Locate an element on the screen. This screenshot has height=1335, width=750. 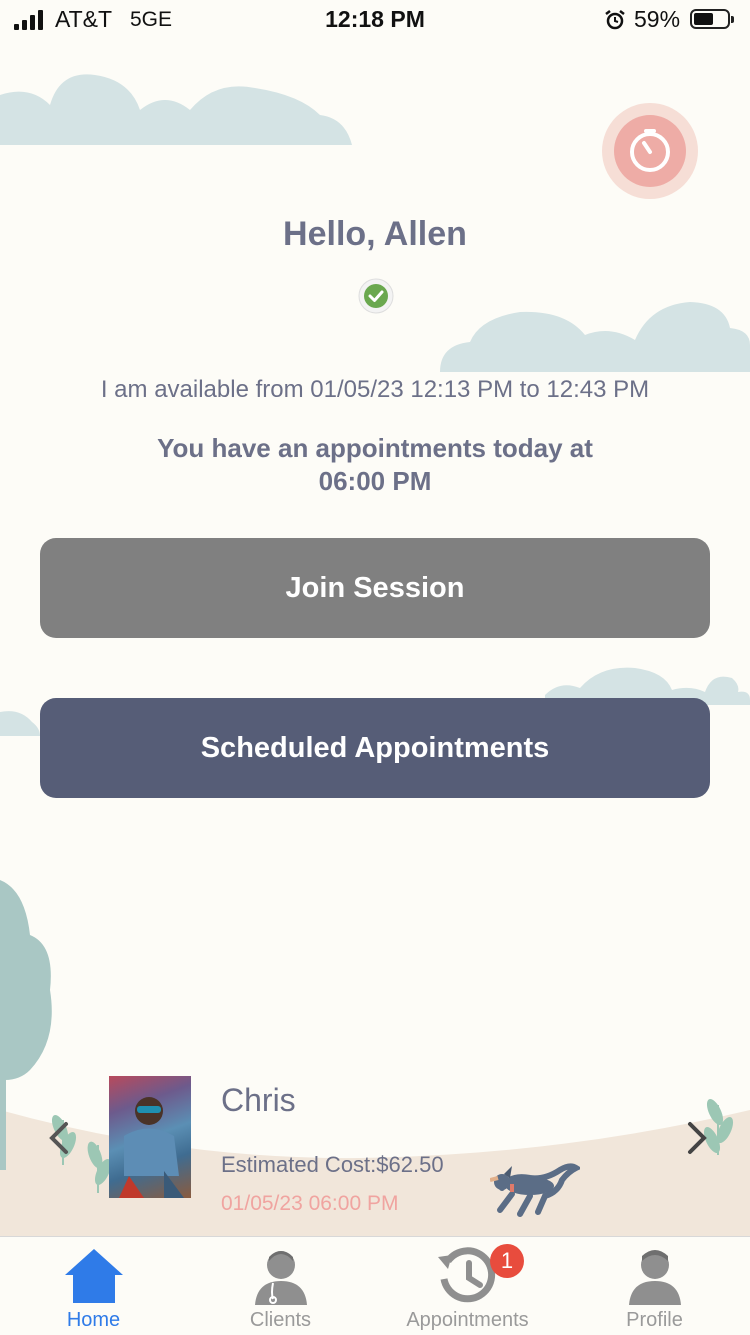
tab-profile-label: Profile is located at coordinates (654, 1320).